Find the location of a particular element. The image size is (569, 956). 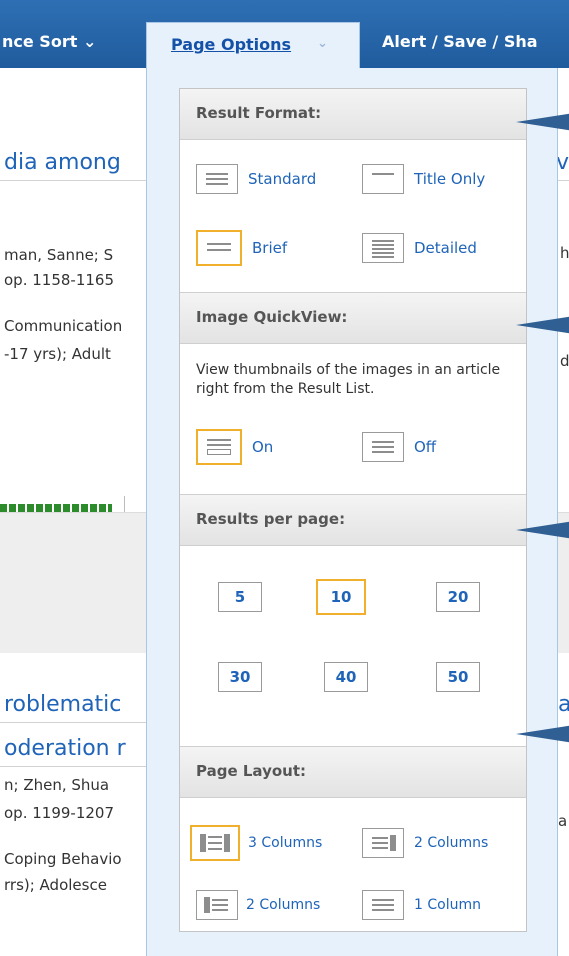

result-format-heading: Result Format: is located at coordinates (353, 114).